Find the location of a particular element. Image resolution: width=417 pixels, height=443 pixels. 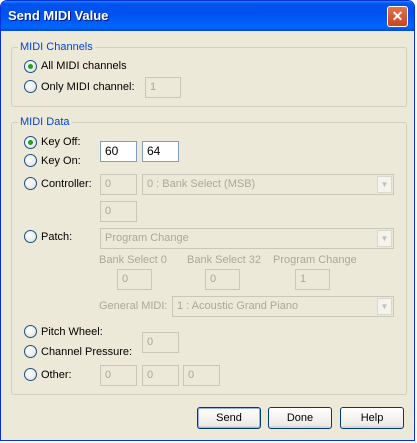

send-button: Send is located at coordinates (229, 418).